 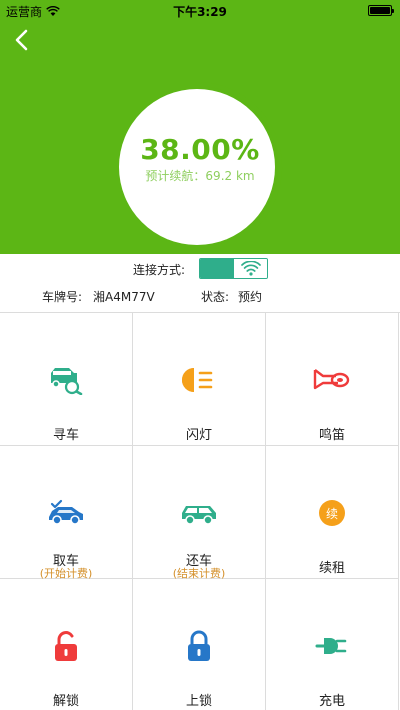 I want to click on renew-icon: 续, so click(x=332, y=513).